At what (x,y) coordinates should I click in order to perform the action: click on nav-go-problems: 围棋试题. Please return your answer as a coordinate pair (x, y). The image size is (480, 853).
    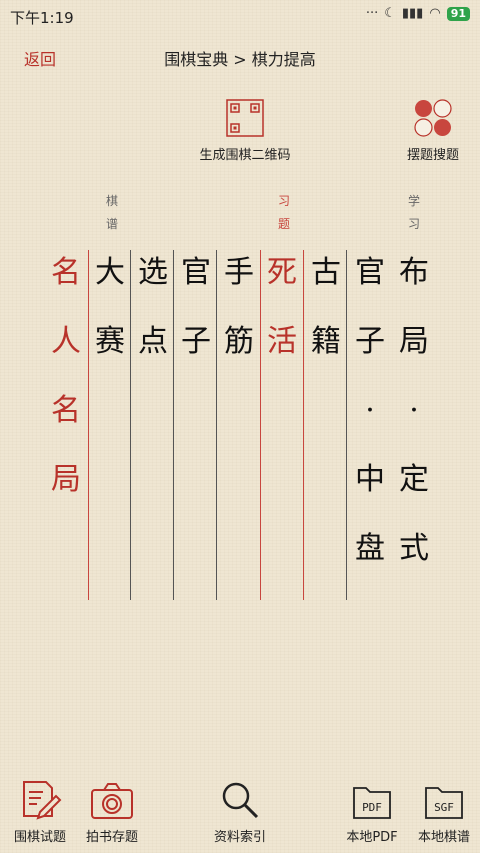
    Looking at the image, I should click on (40, 808).